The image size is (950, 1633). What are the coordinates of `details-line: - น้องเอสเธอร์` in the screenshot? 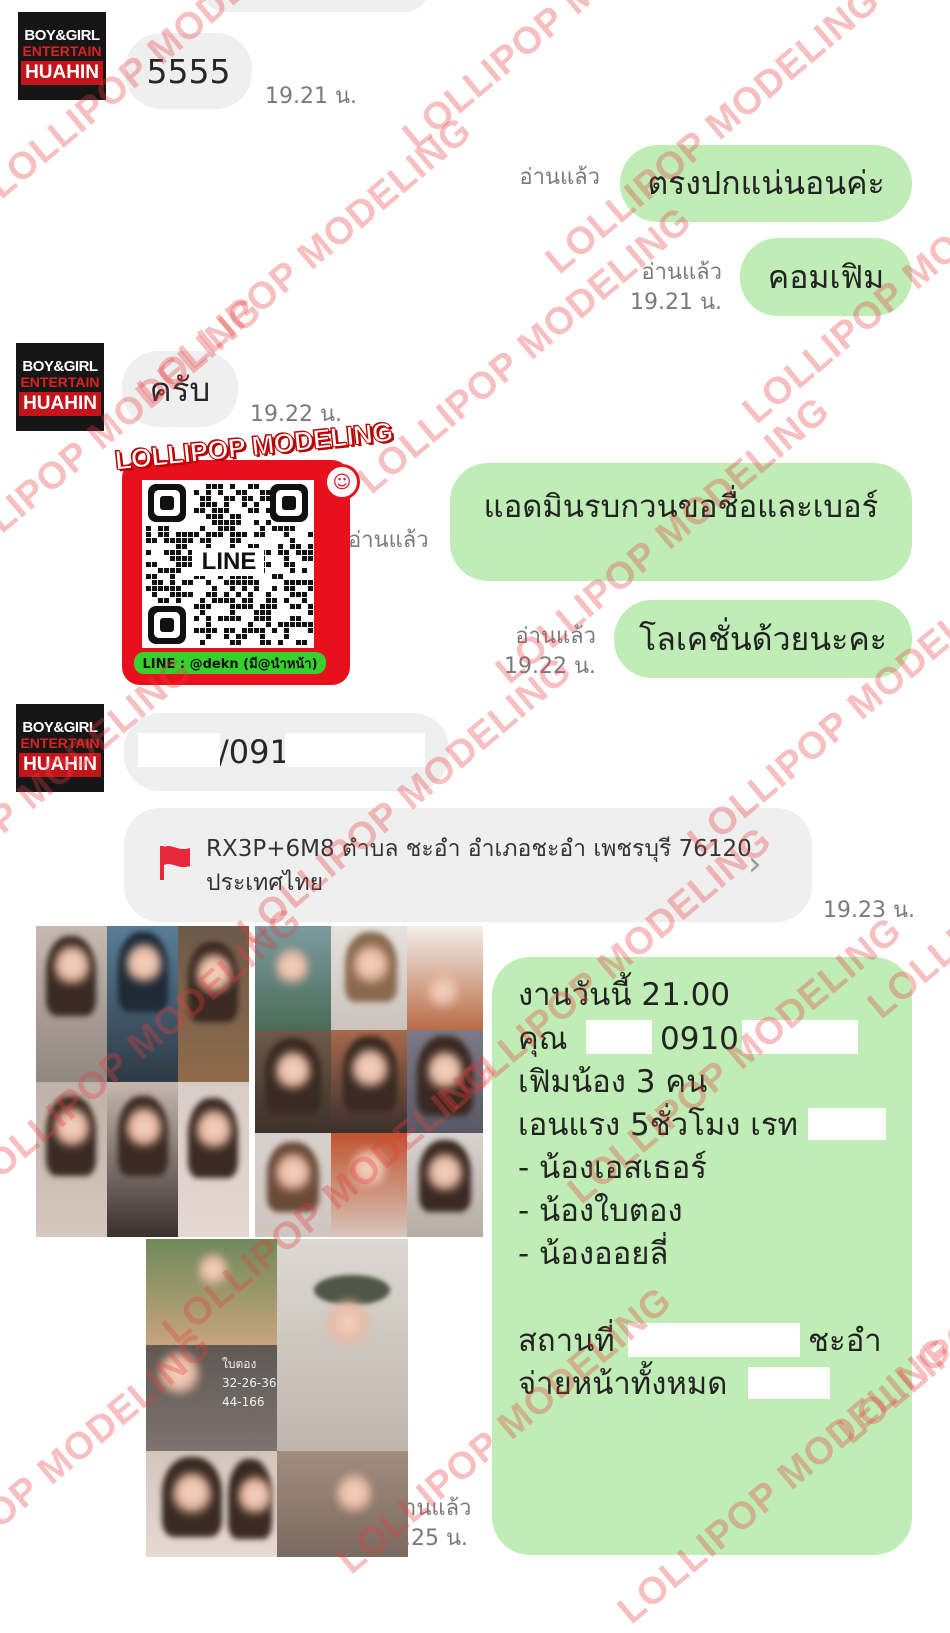 It's located at (612, 1168).